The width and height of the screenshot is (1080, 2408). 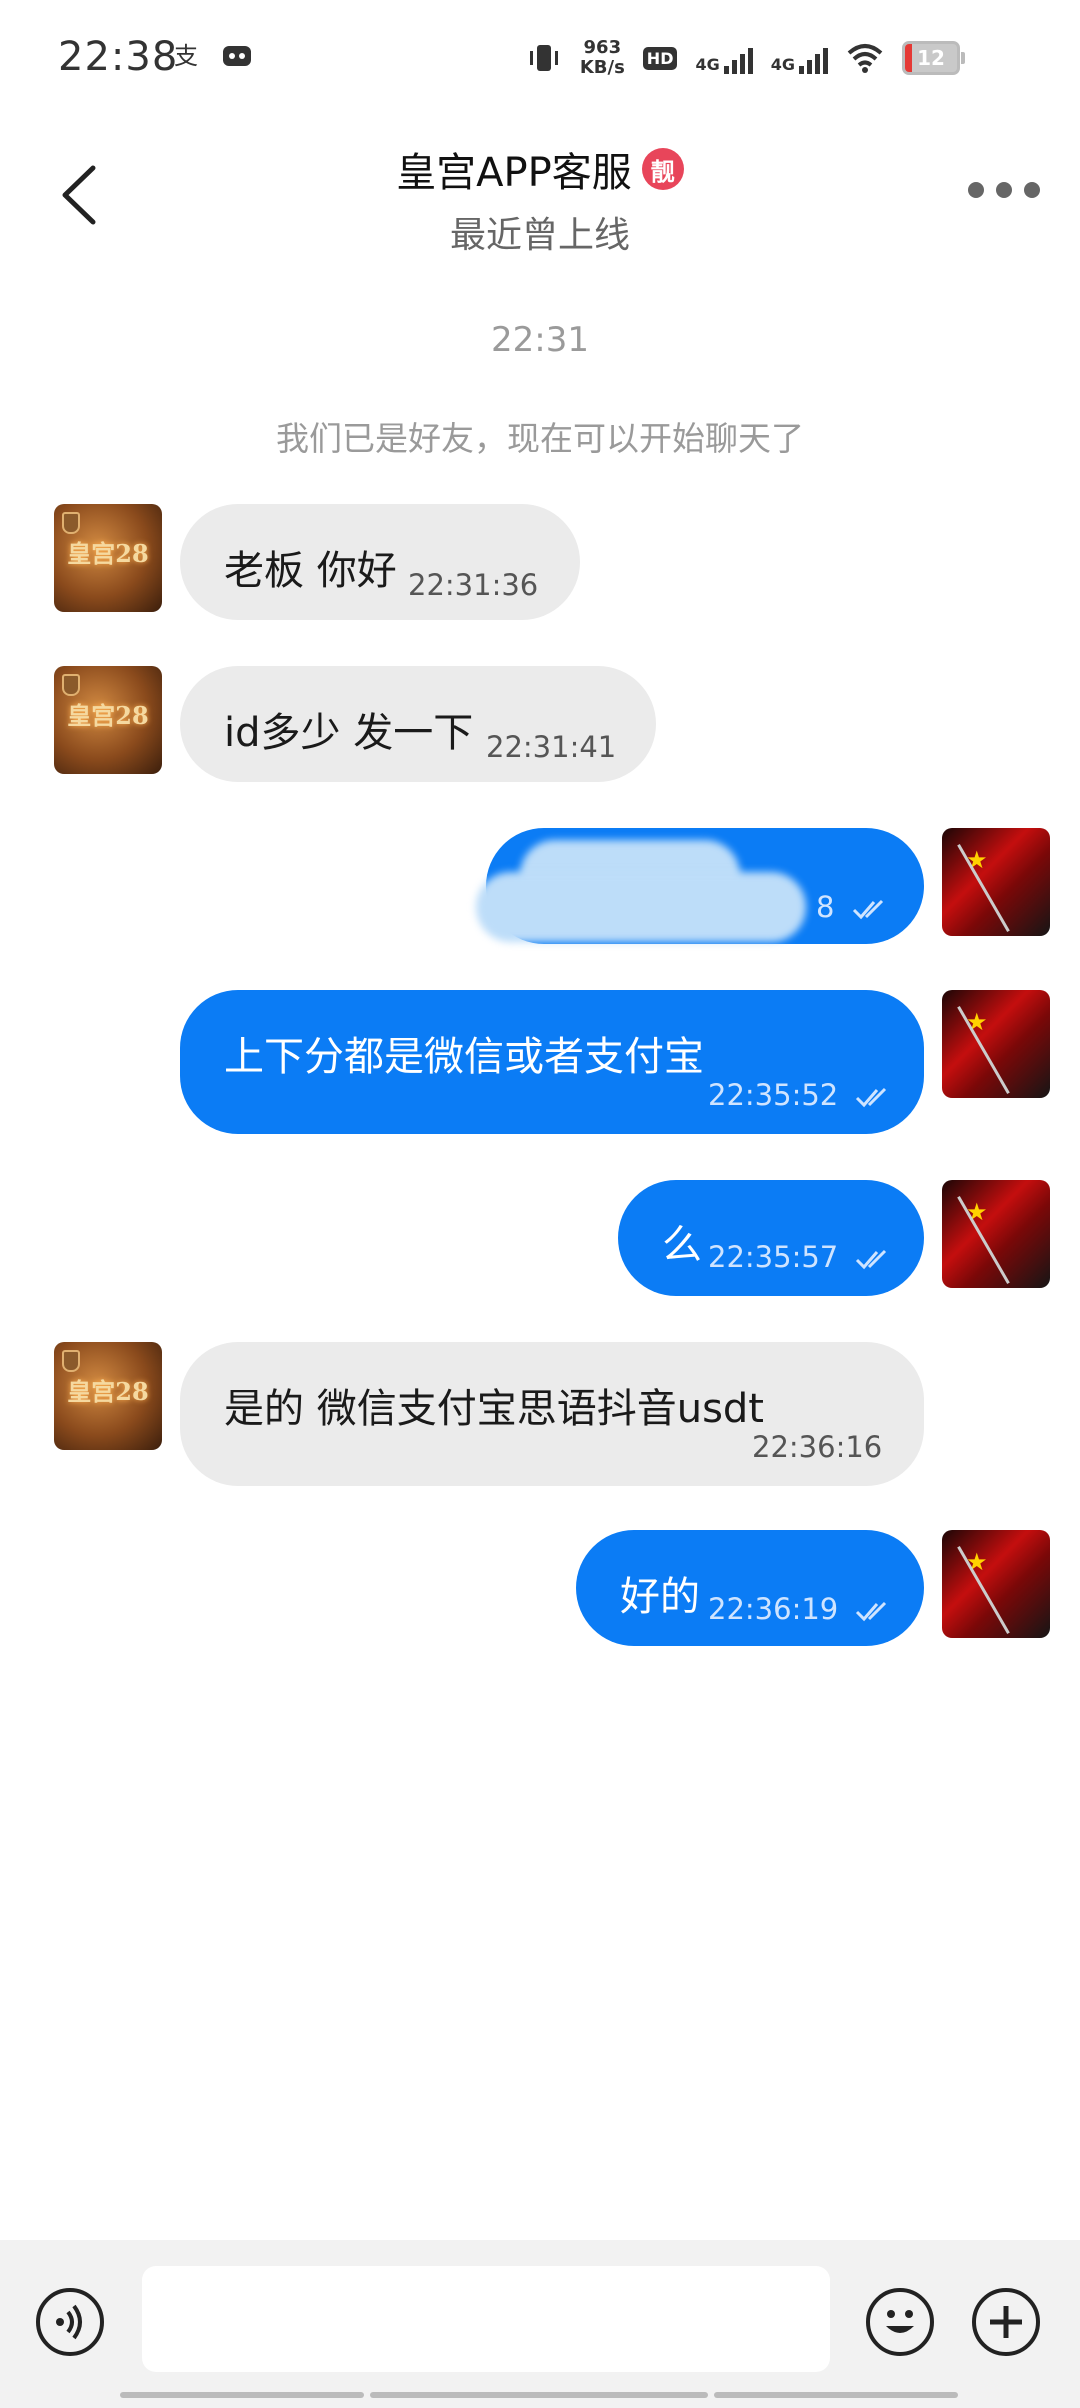 I want to click on speed-unit: KB/s, so click(x=602, y=67).